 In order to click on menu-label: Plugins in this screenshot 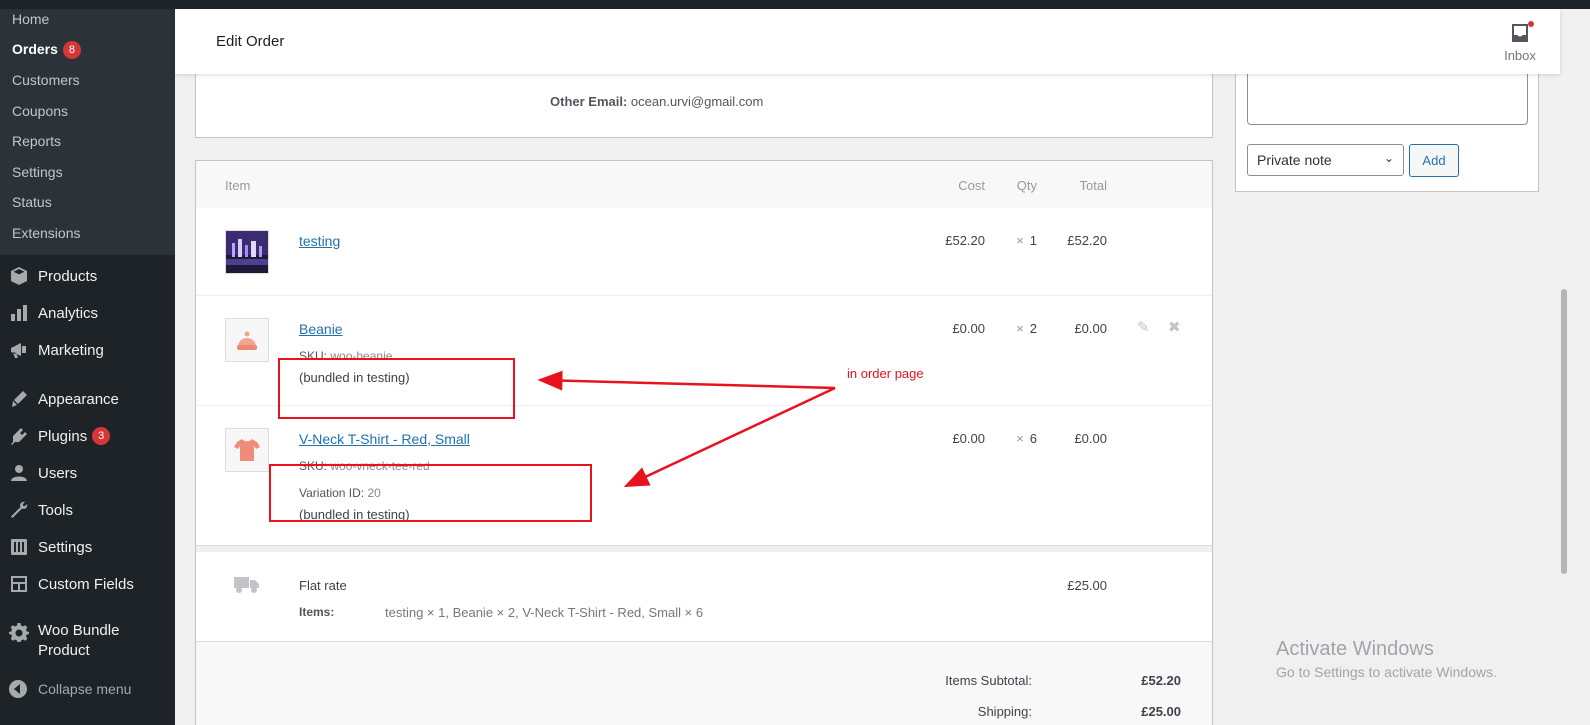, I will do `click(63, 436)`.